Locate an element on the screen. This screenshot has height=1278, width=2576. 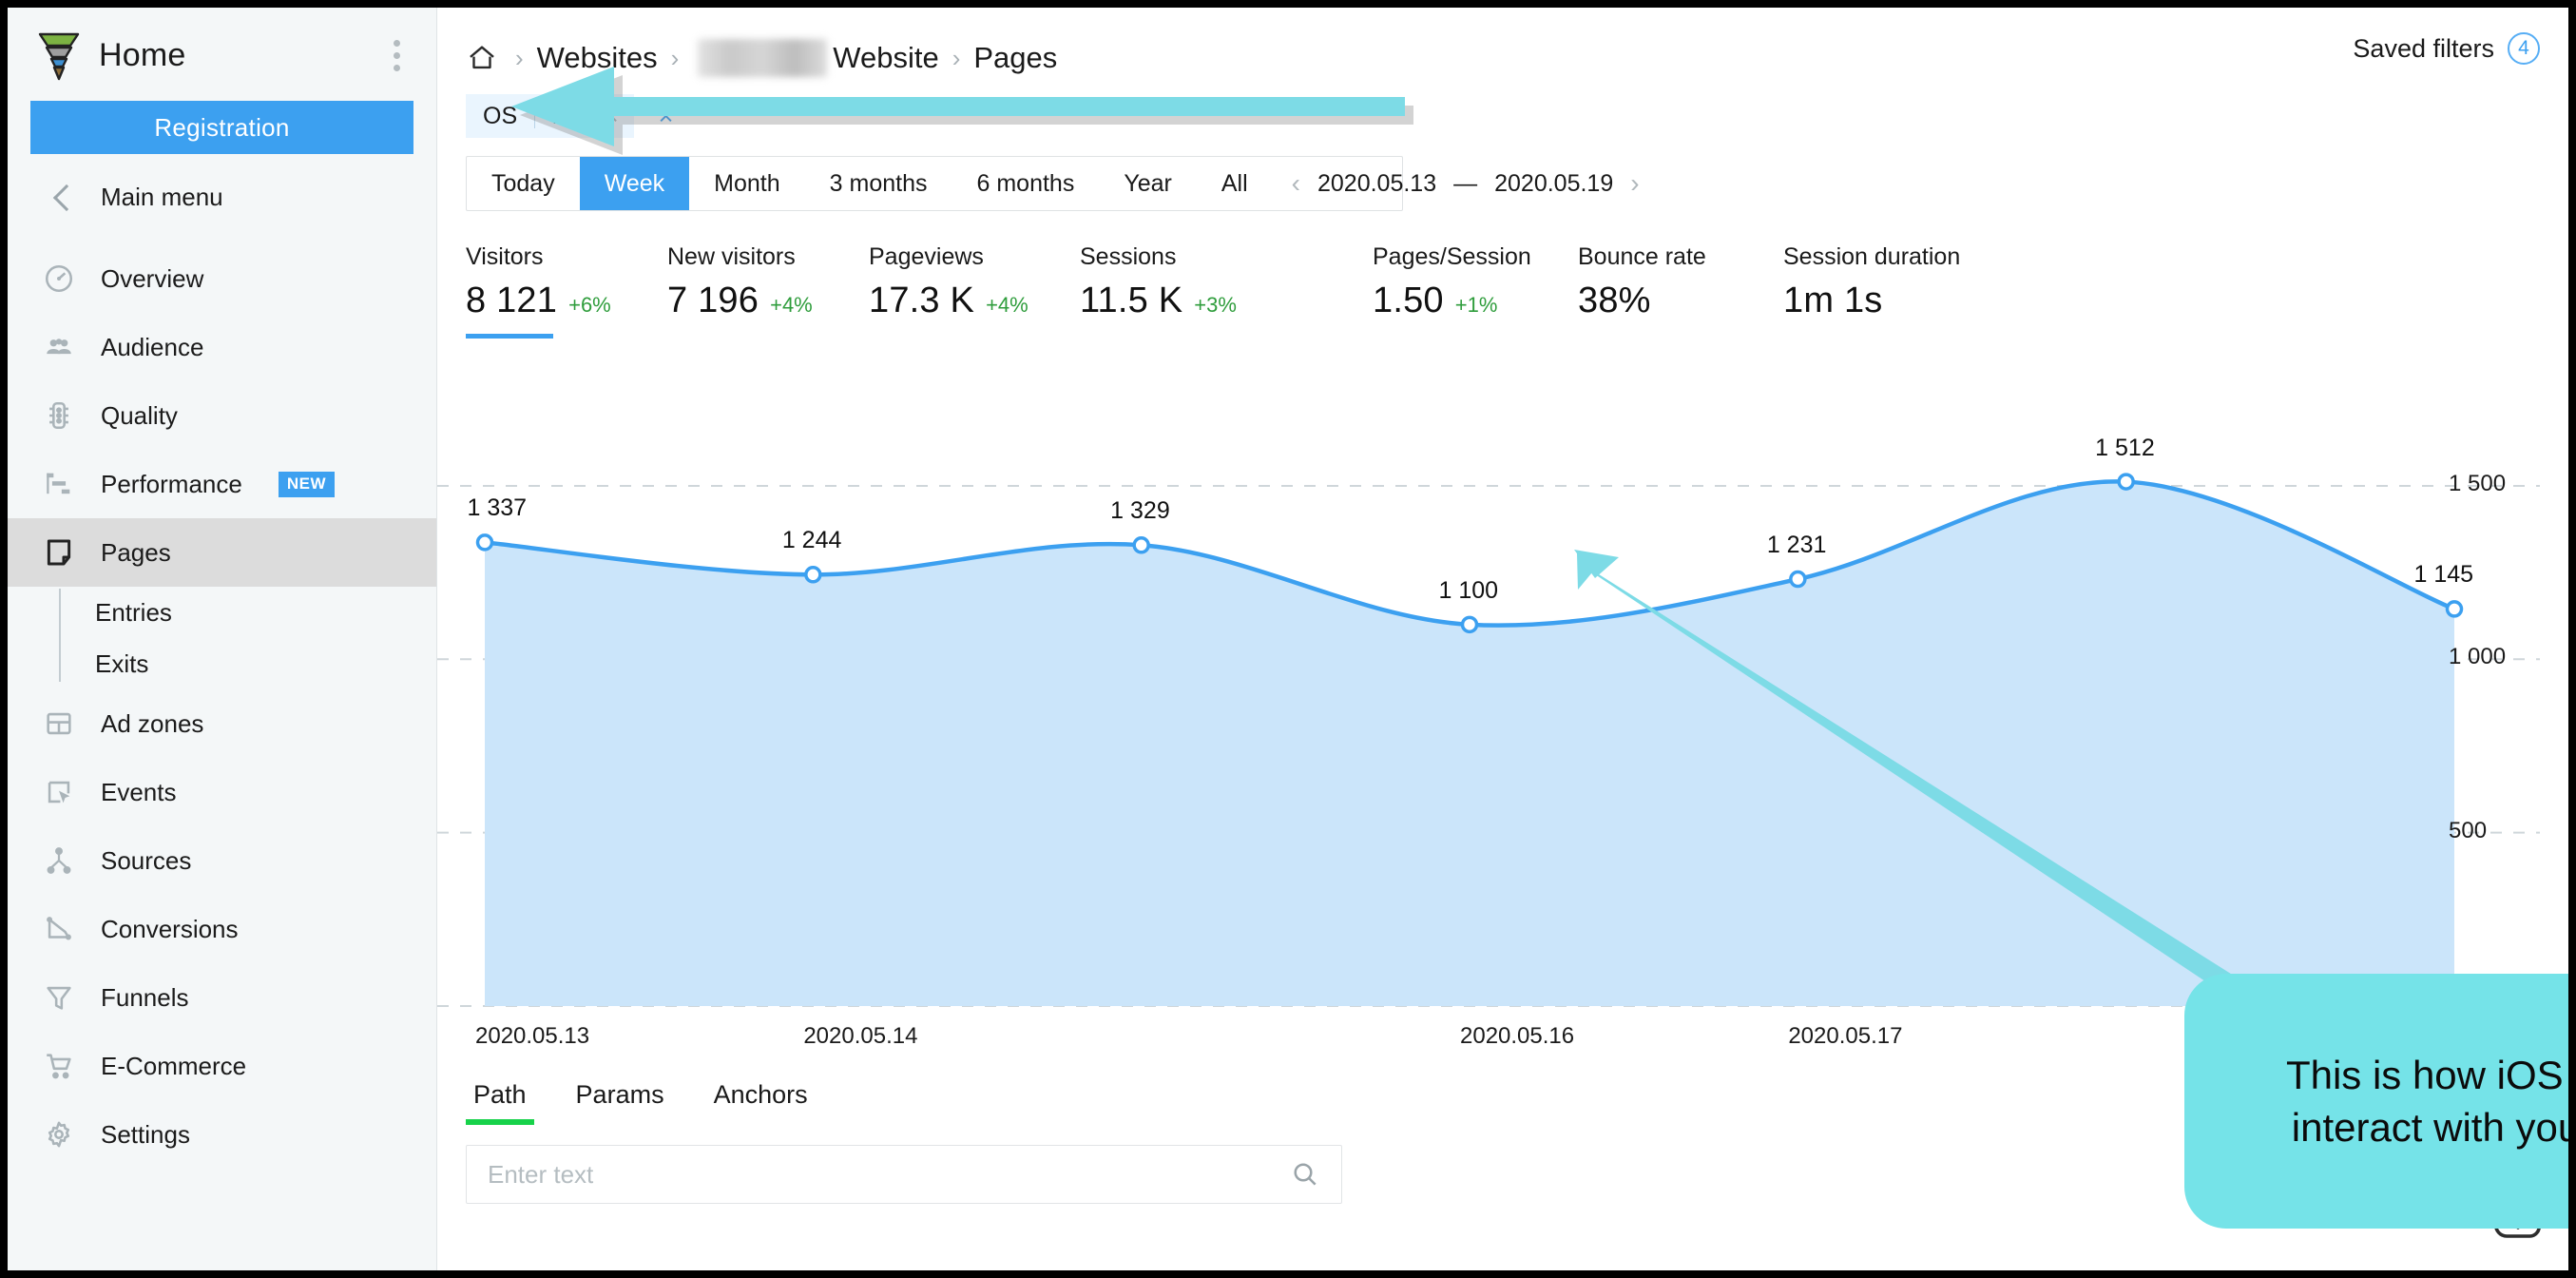
saved-filters-count-badge: 4 is located at coordinates (2524, 48).